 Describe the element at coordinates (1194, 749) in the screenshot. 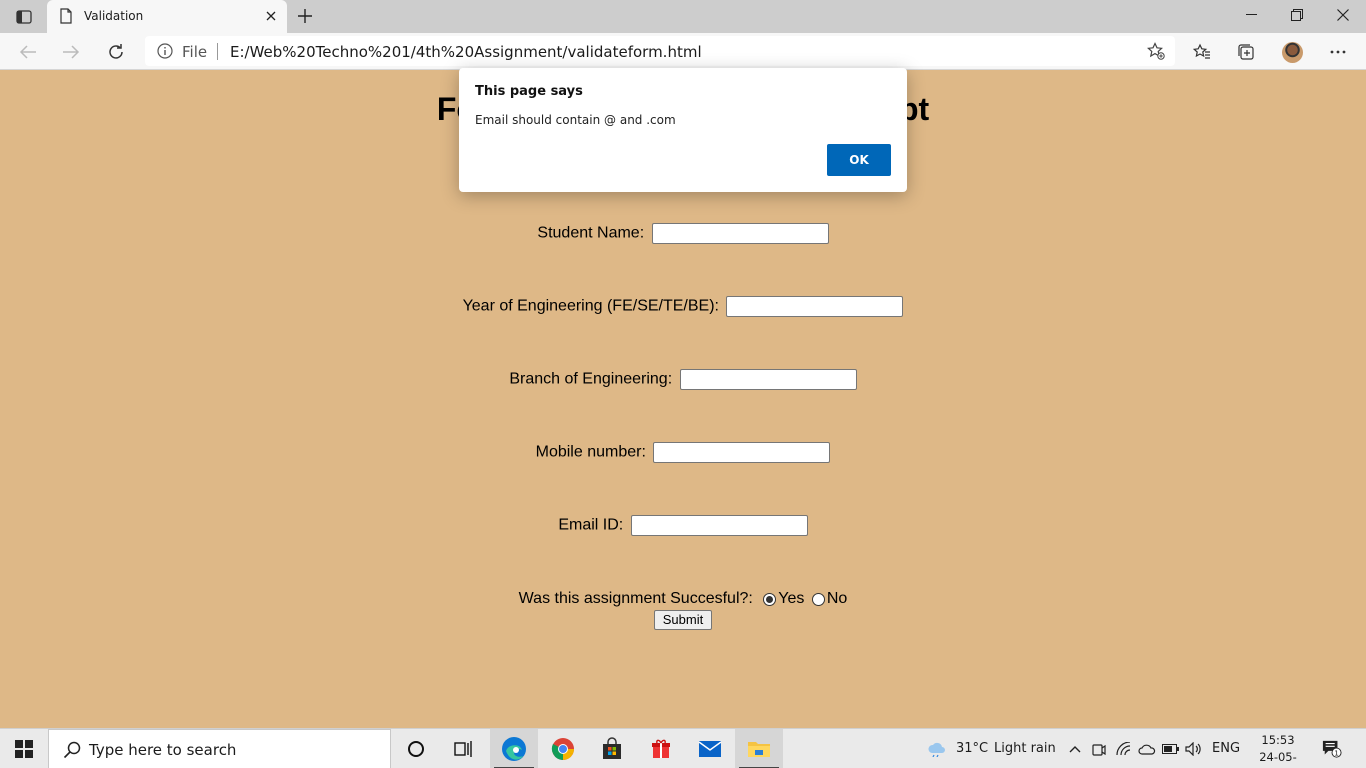

I see `volume-icon` at that location.